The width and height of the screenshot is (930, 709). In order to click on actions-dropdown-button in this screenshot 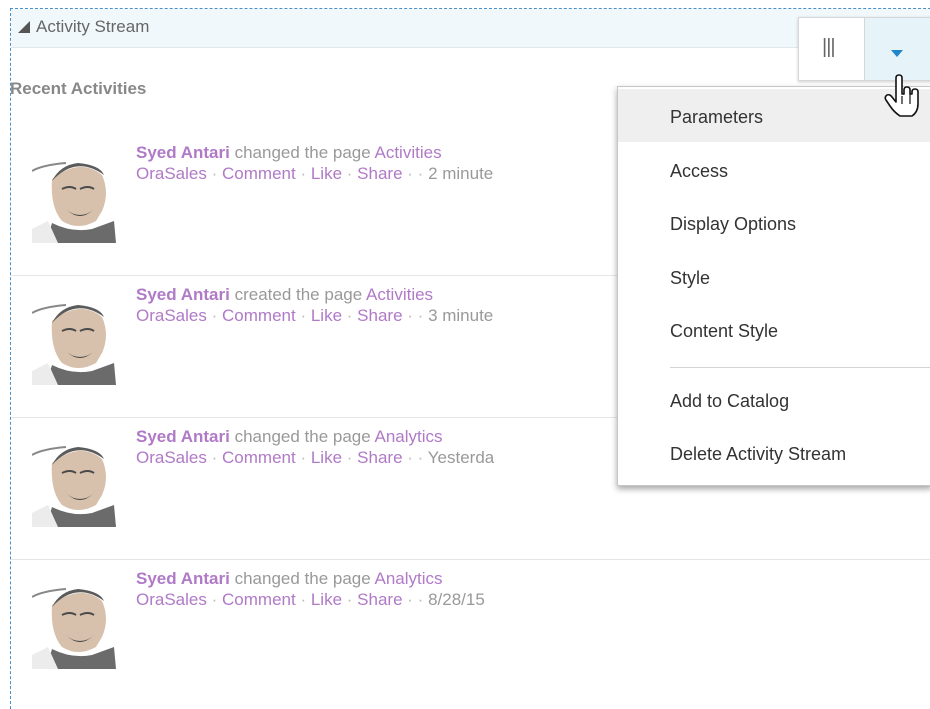, I will do `click(897, 49)`.